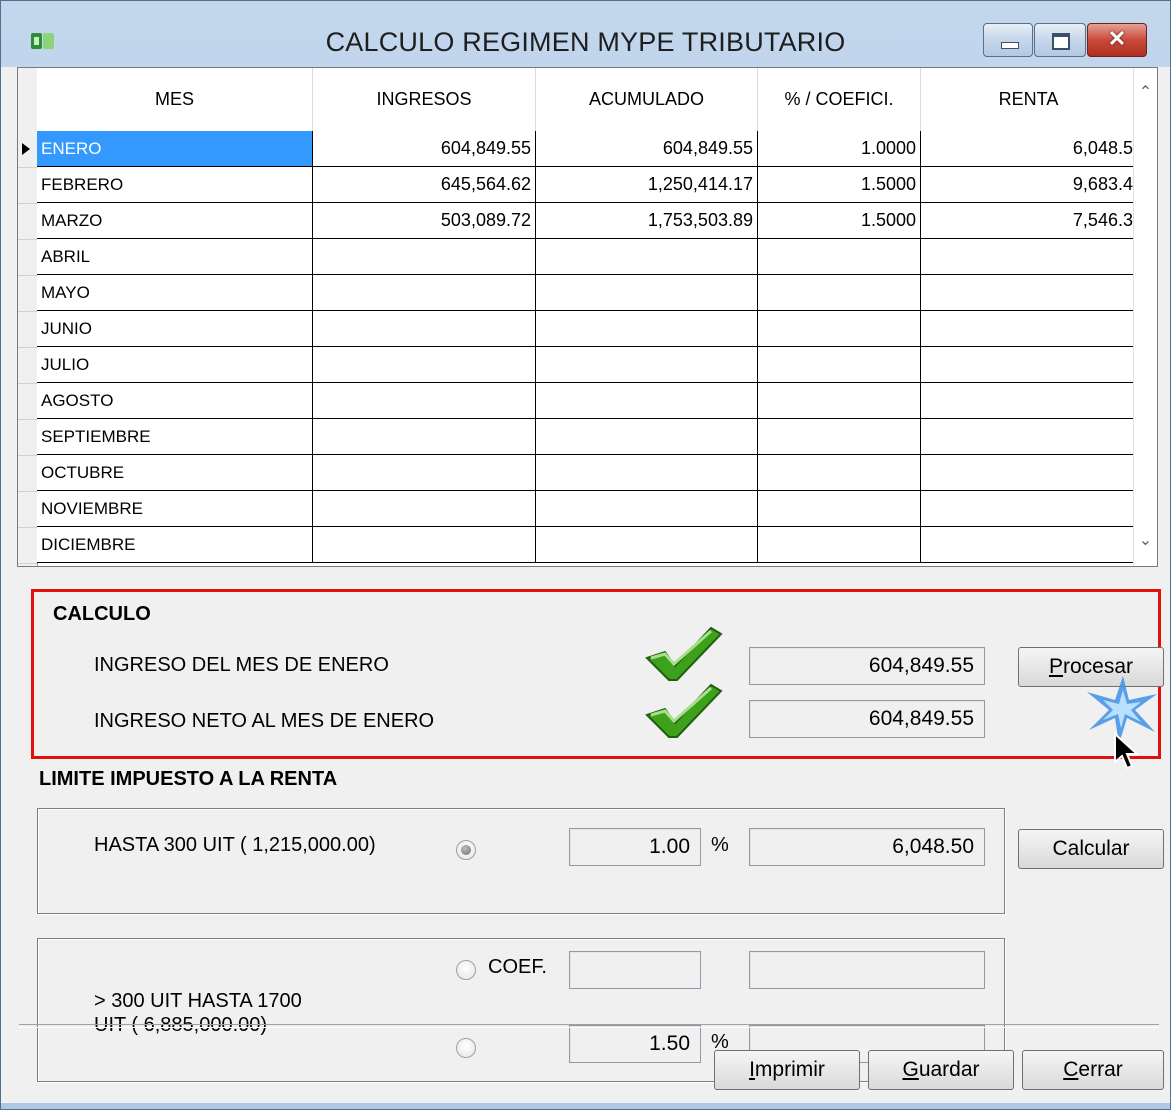  Describe the element at coordinates (175, 545) in the screenshot. I see `cell-mes: DICIEMBRE` at that location.